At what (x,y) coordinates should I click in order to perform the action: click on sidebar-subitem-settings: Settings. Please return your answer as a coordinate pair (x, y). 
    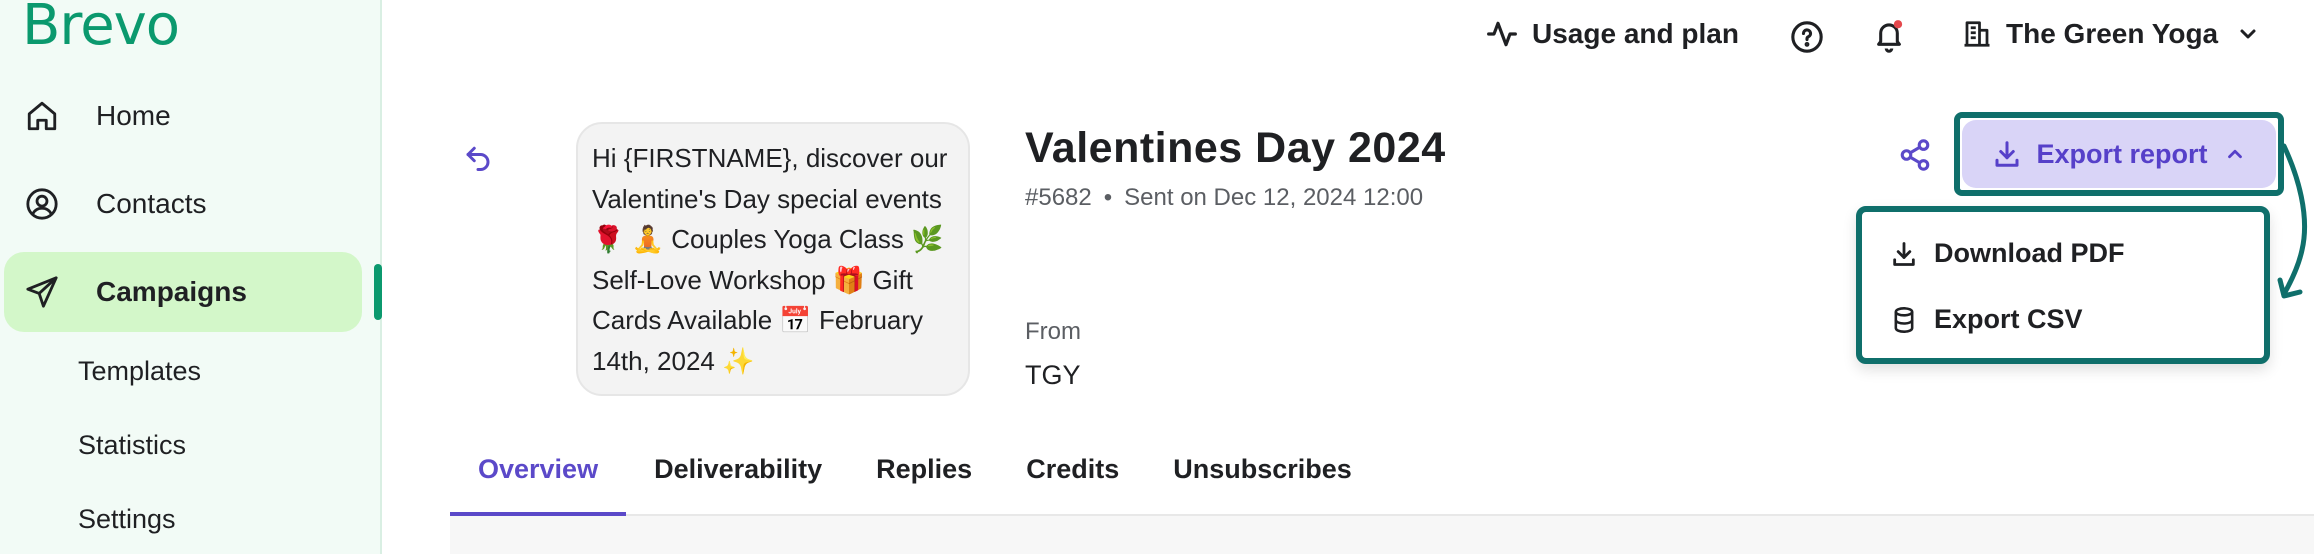
    Looking at the image, I should click on (127, 519).